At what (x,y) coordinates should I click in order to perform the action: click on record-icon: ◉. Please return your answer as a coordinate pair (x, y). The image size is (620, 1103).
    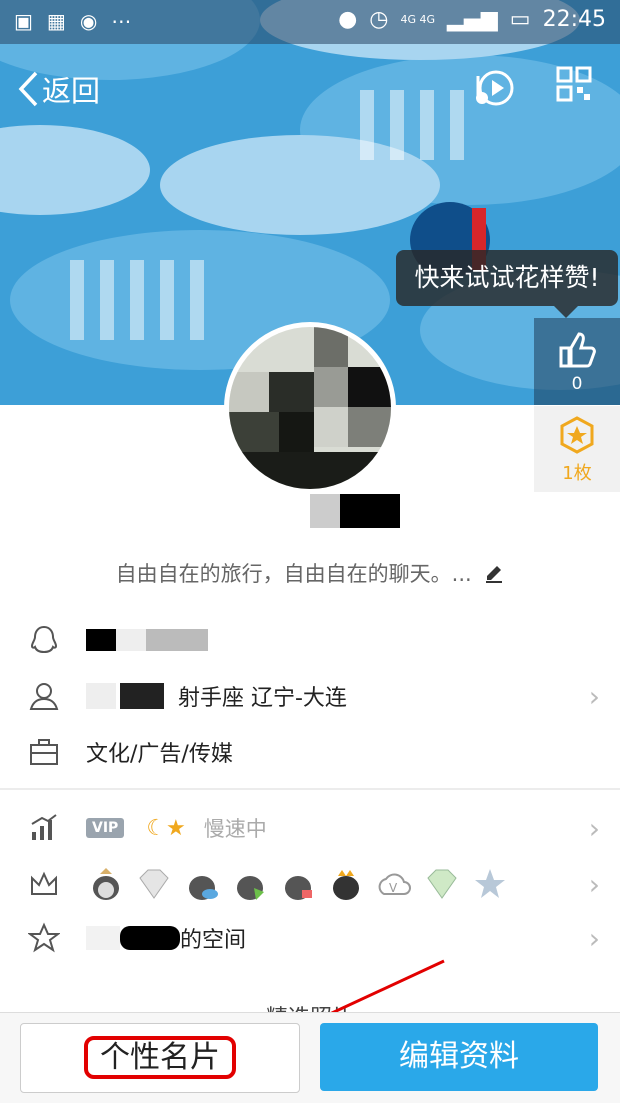
    Looking at the image, I should click on (88, 21).